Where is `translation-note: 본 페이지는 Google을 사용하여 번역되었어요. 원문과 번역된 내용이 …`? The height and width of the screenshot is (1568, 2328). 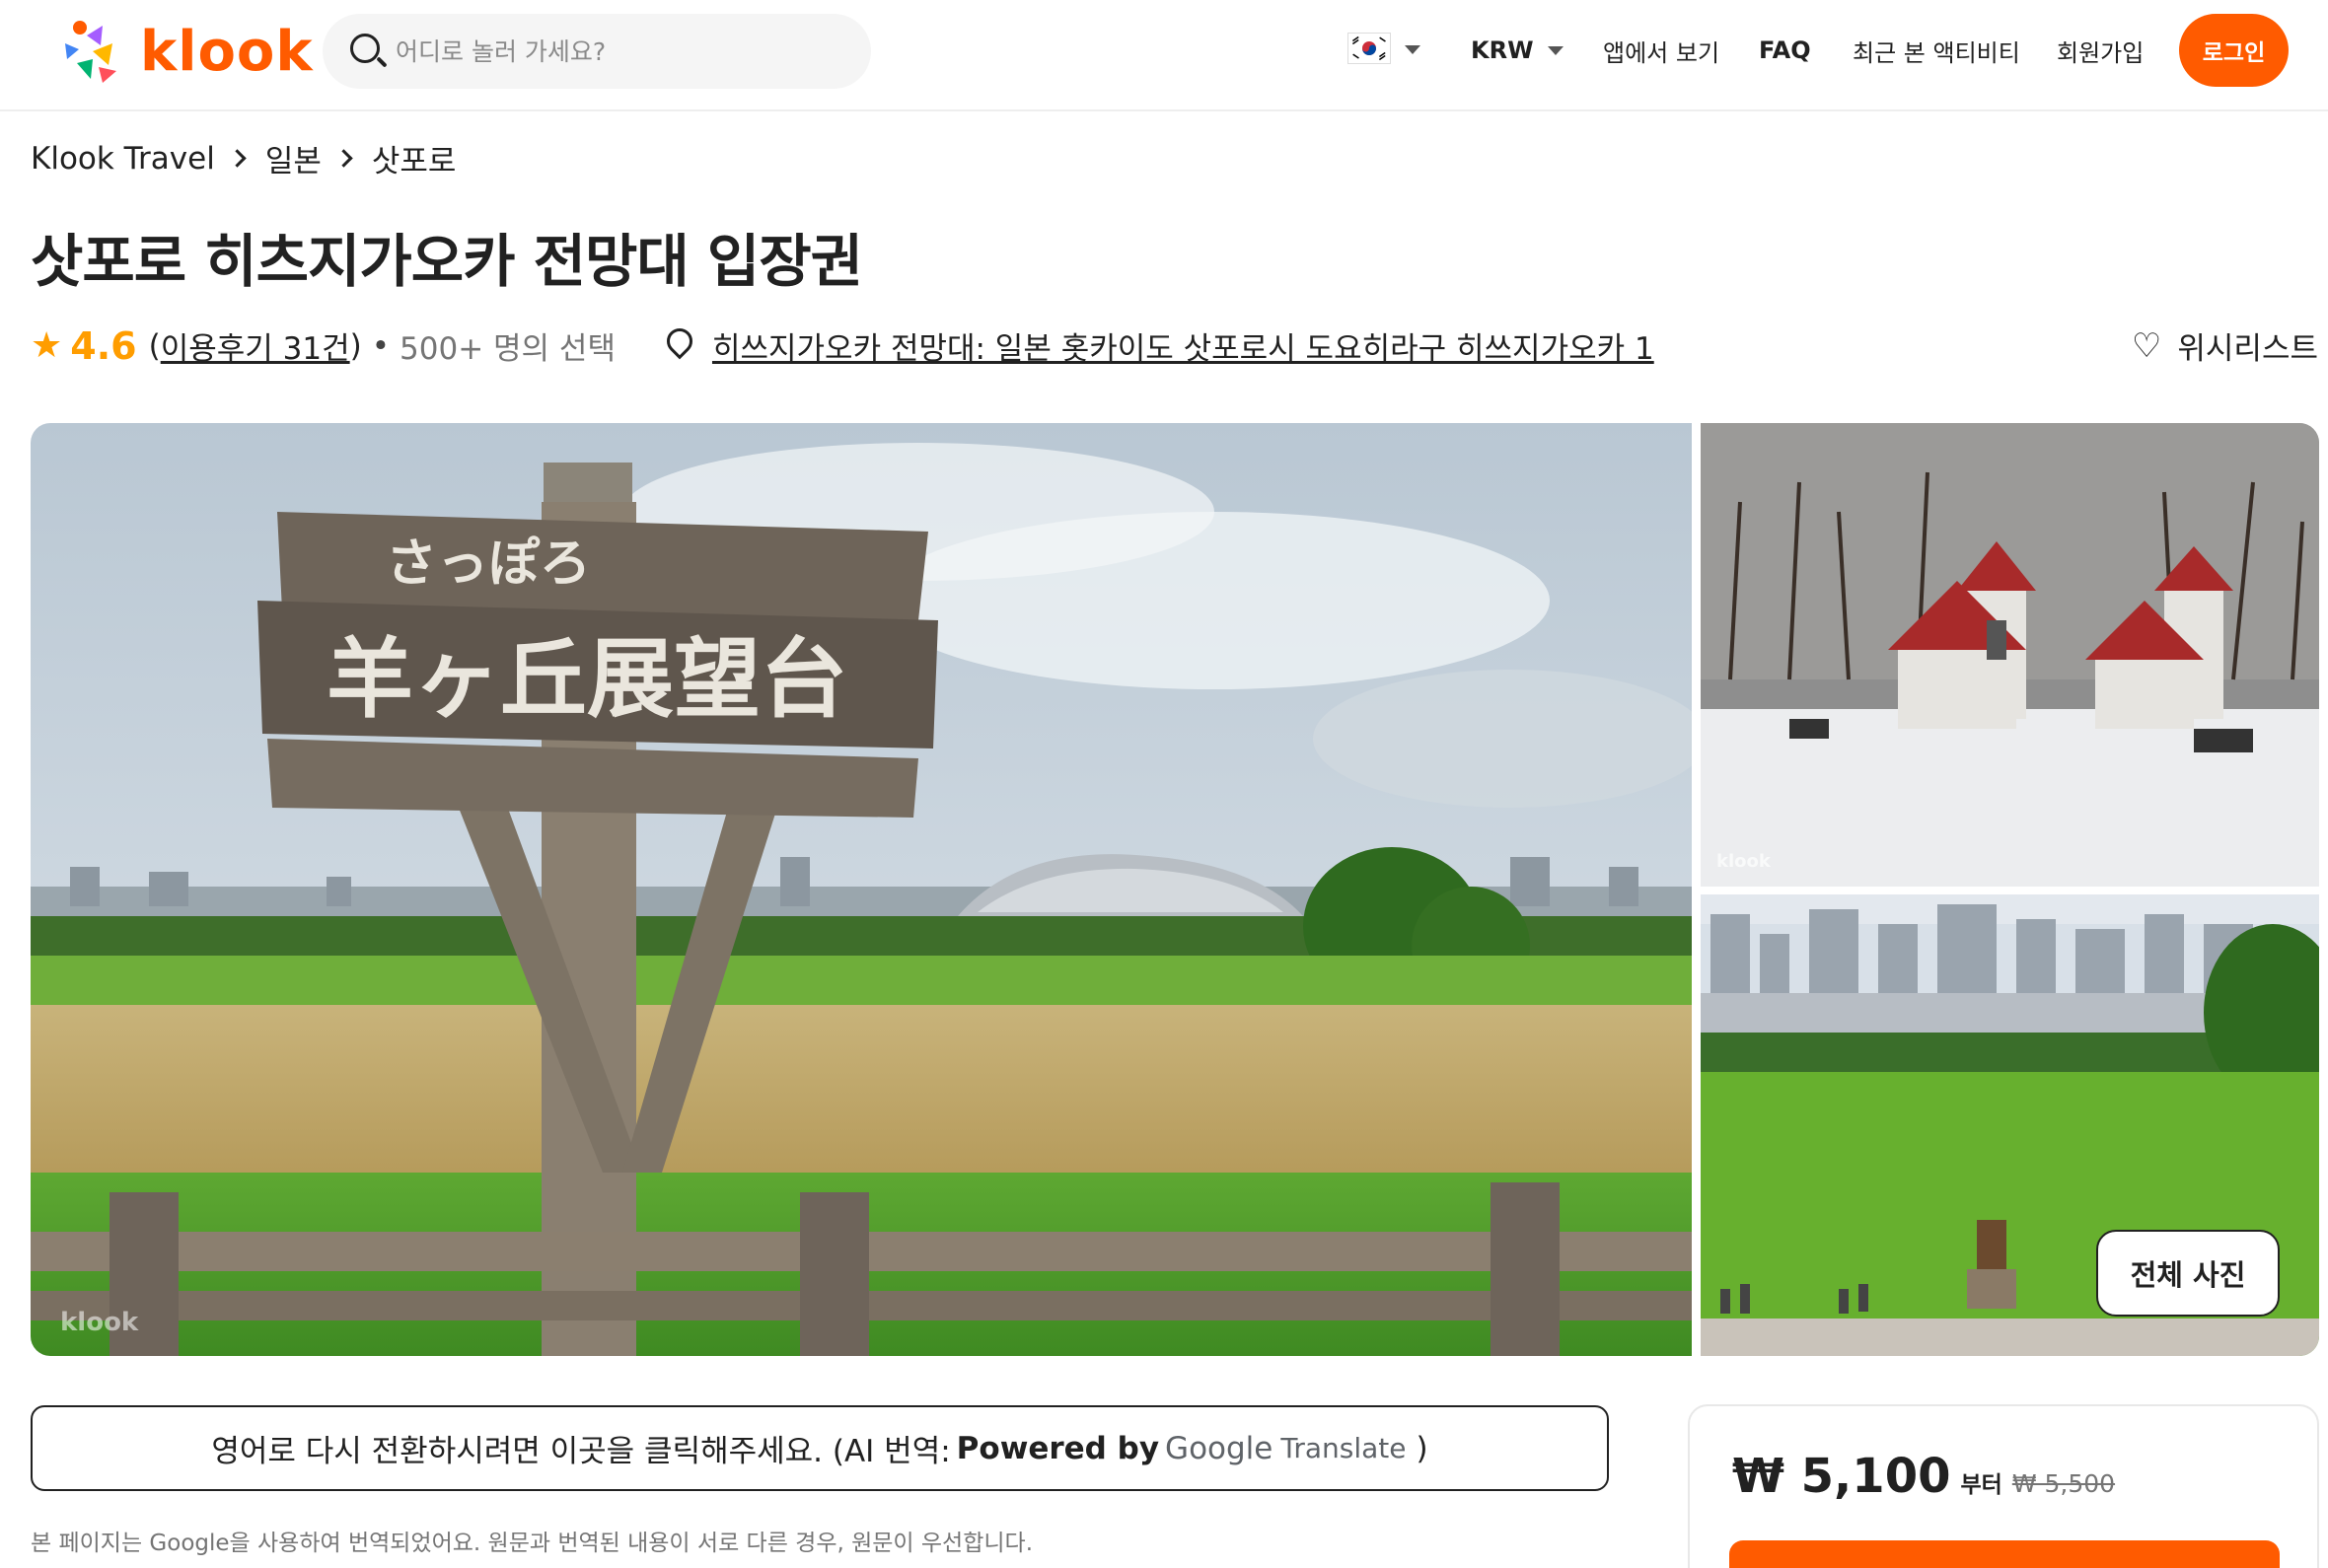 translation-note: 본 페이지는 Google을 사용하여 번역되었어요. 원문과 번역된 내용이 … is located at coordinates (532, 1543).